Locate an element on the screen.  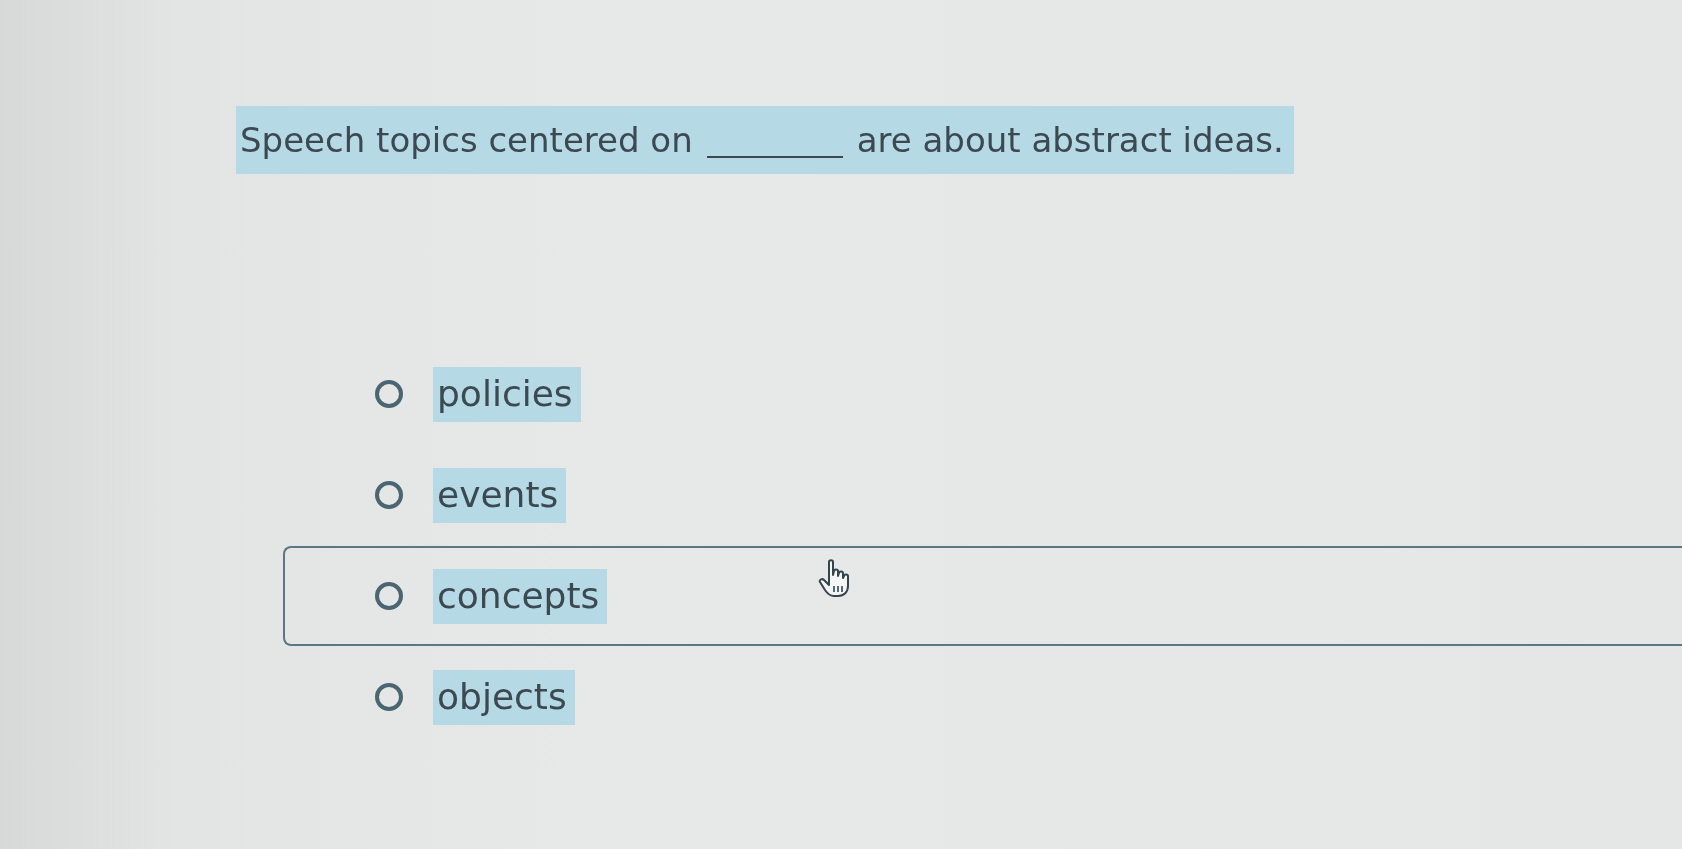
question-text: Speech topics centered on is located at coordinates (466, 140).